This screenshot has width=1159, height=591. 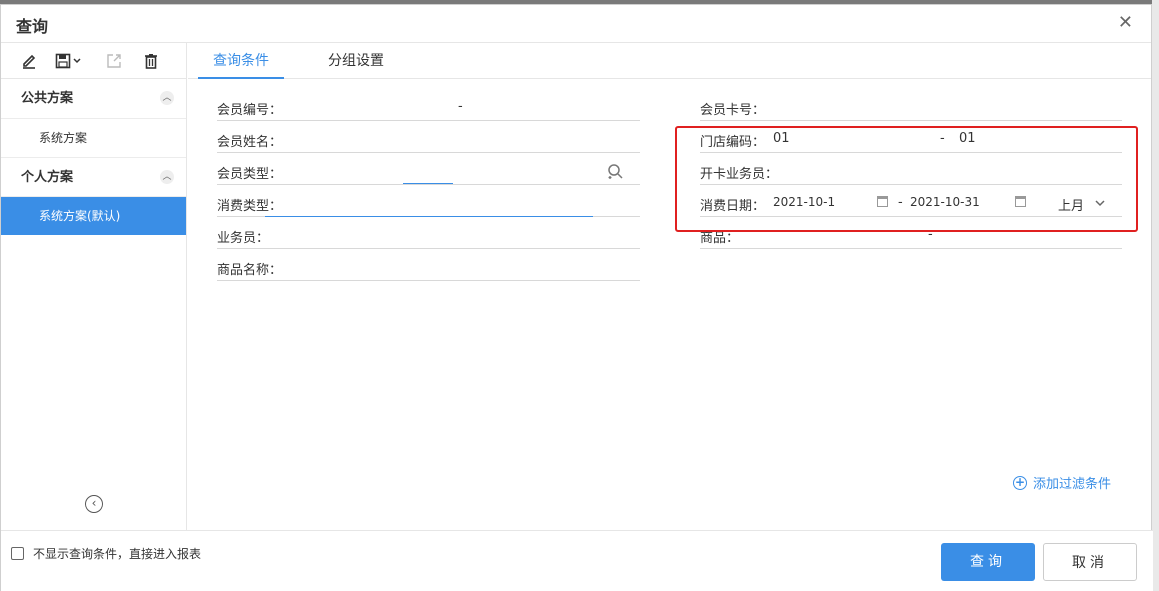 I want to click on export-icon, so click(x=114, y=61).